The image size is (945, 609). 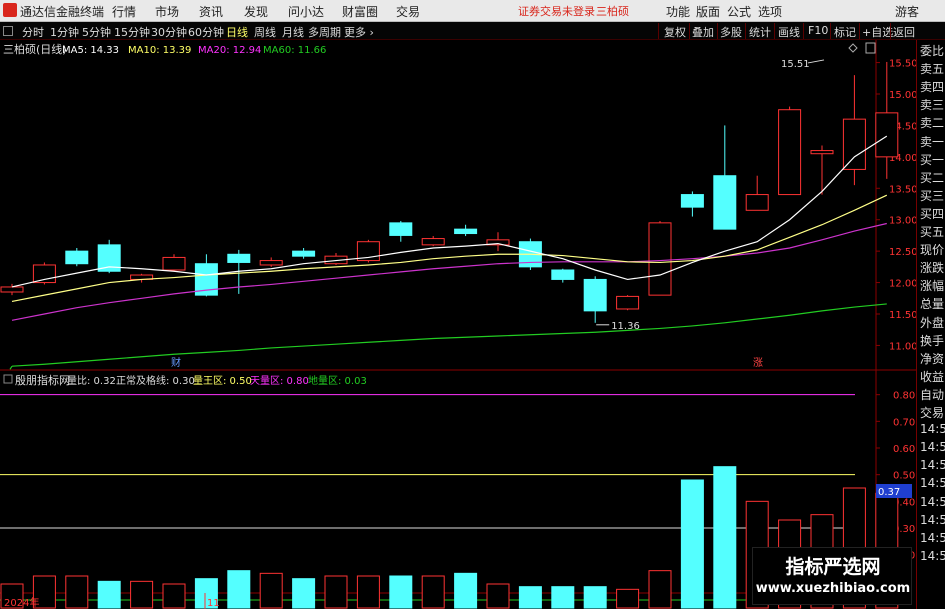 I want to click on chart-title: 三柏硕(日线), so click(x=35, y=49).